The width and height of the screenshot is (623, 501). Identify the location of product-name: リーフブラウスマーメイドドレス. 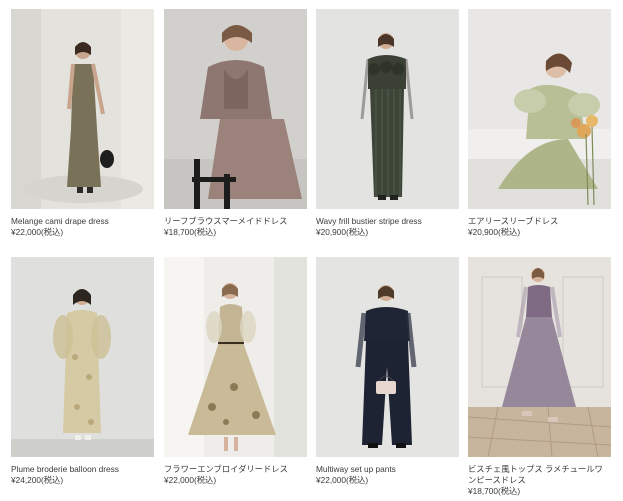
(235, 221).